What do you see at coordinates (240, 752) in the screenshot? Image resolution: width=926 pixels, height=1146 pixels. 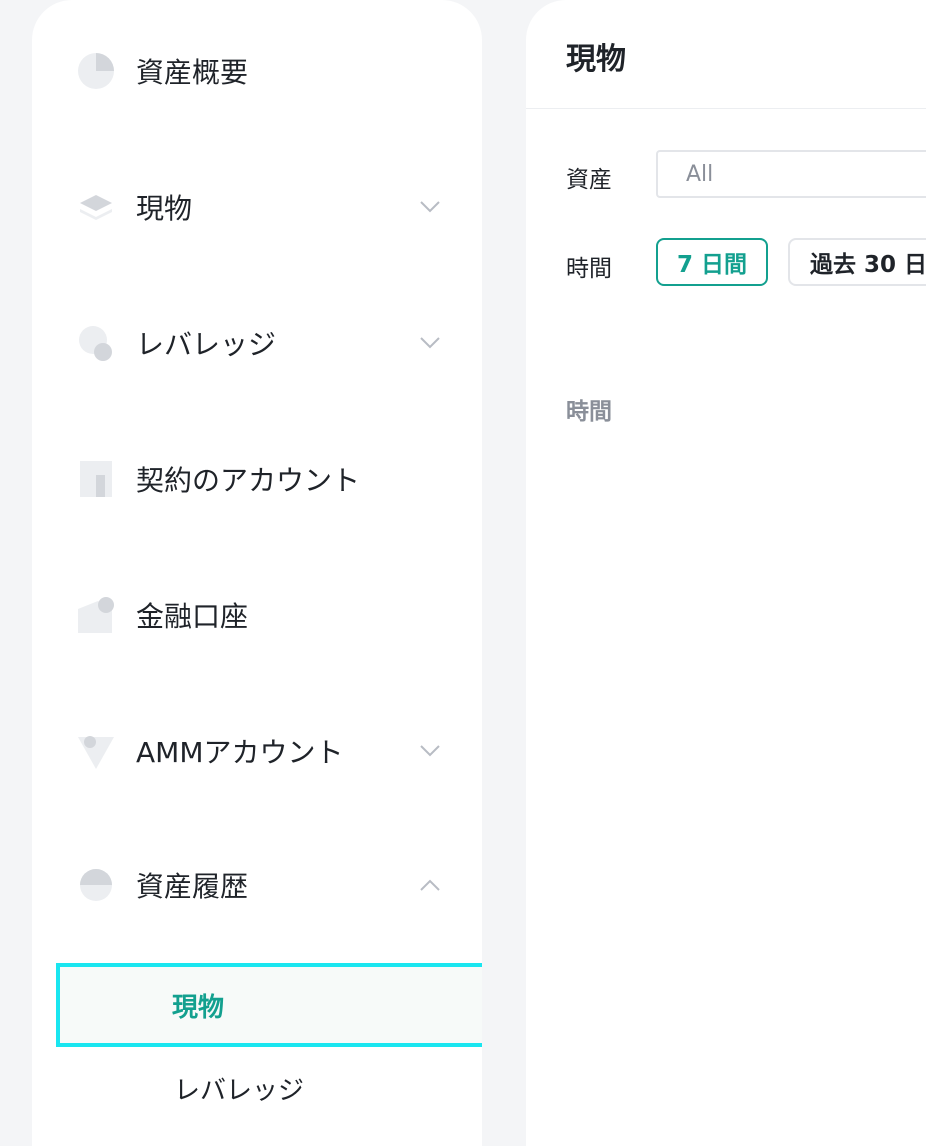 I see `sidebar-item-label: AMMアカウント` at bounding box center [240, 752].